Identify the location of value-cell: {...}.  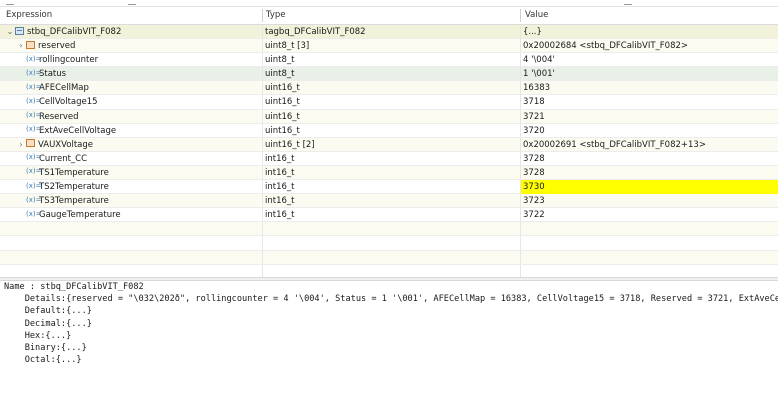
(650, 32).